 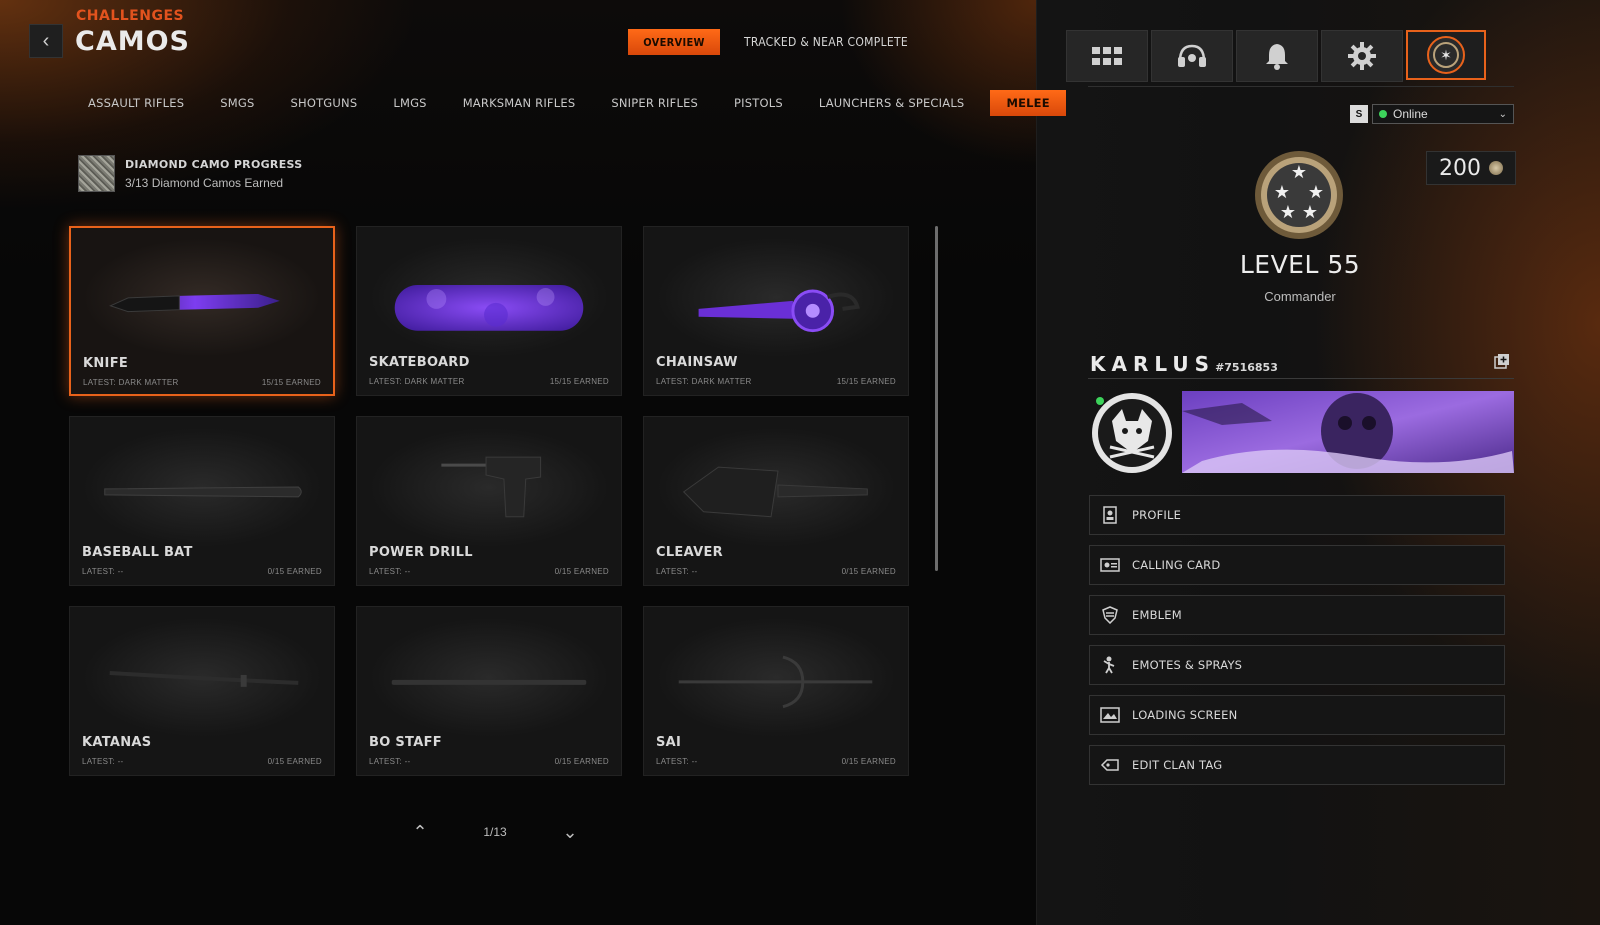 What do you see at coordinates (1297, 565) in the screenshot?
I see `menu-item-calling-card: CALLING CARD` at bounding box center [1297, 565].